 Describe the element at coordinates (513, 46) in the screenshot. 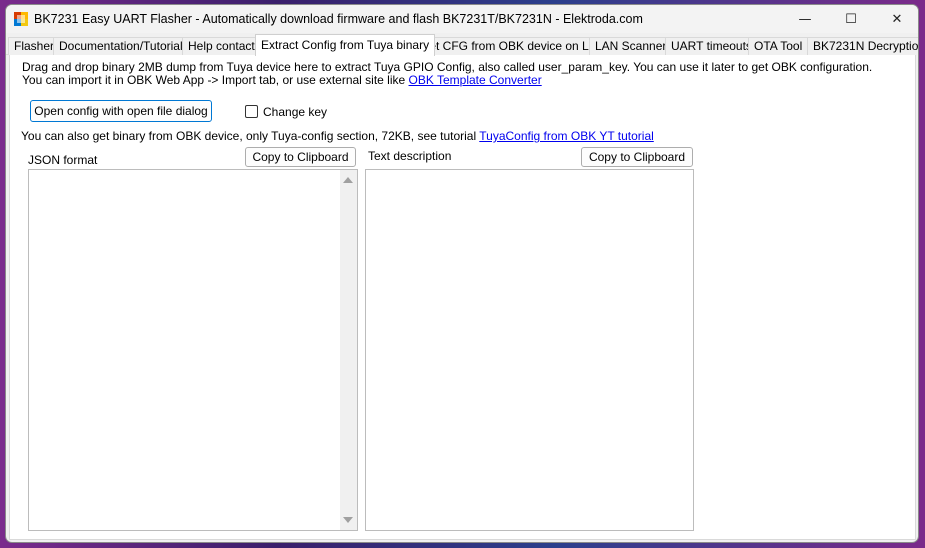

I see `tab-get-cfg-lan: Get CFG from OBK device on LAN` at that location.